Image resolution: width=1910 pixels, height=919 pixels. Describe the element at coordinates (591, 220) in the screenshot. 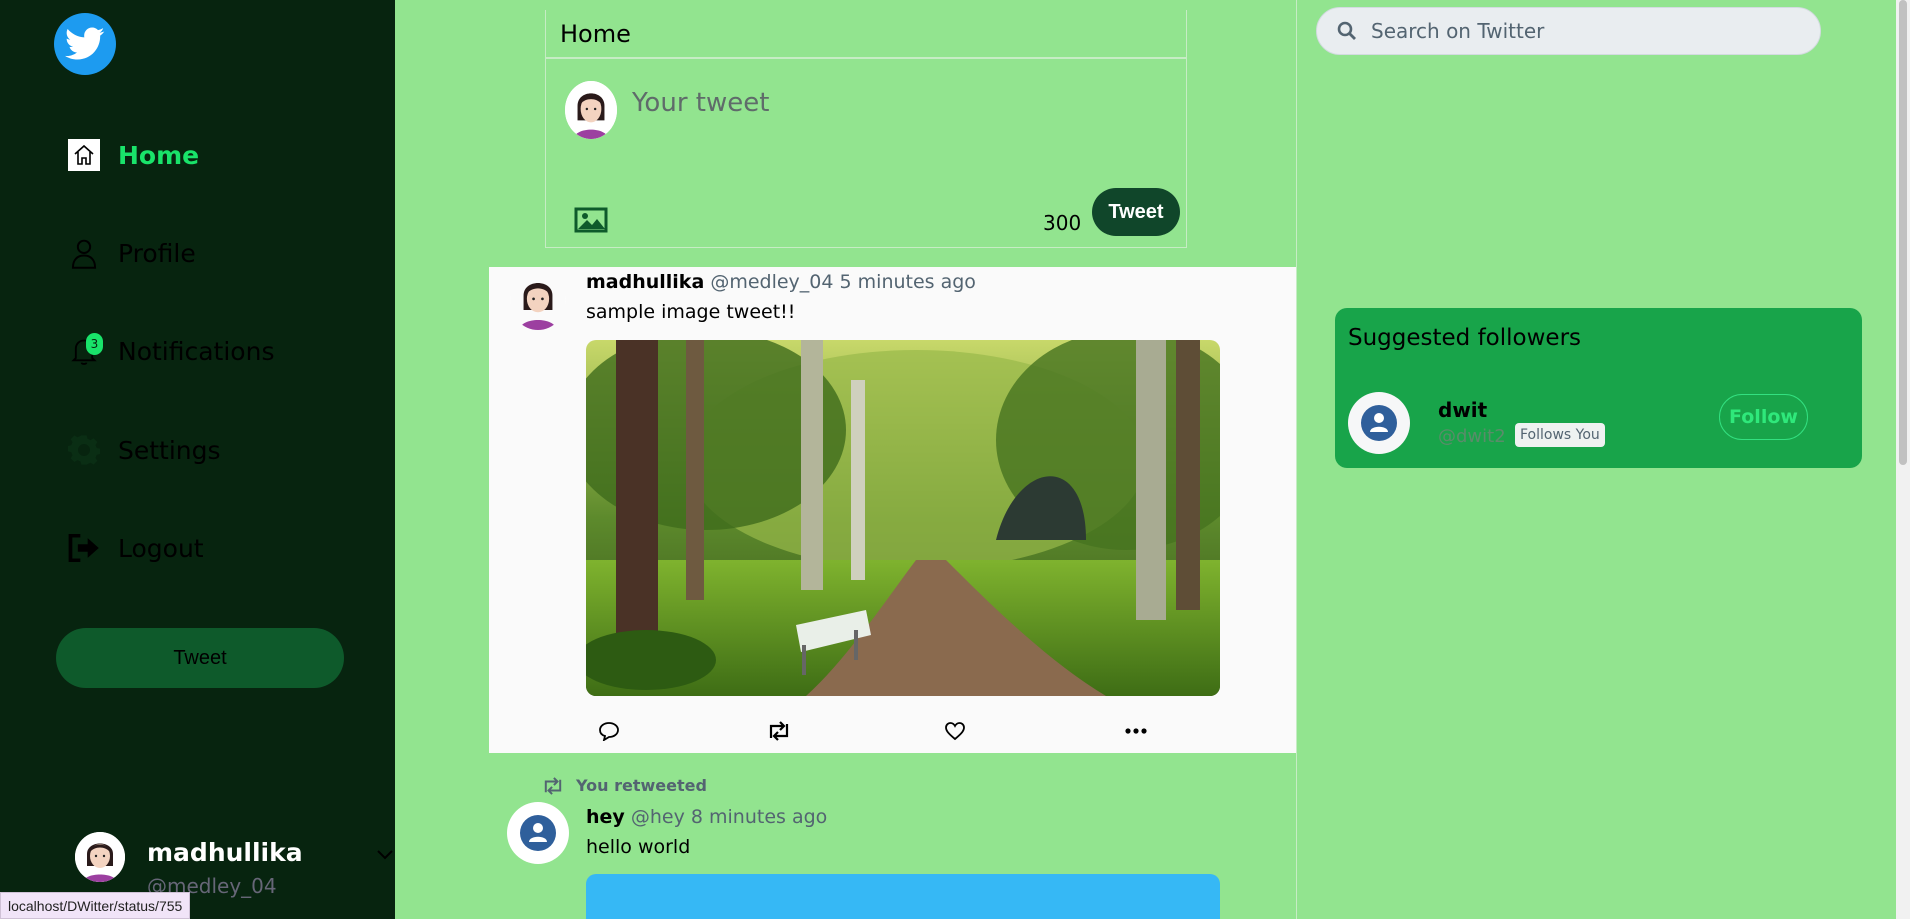

I see `image-upload-icon` at that location.